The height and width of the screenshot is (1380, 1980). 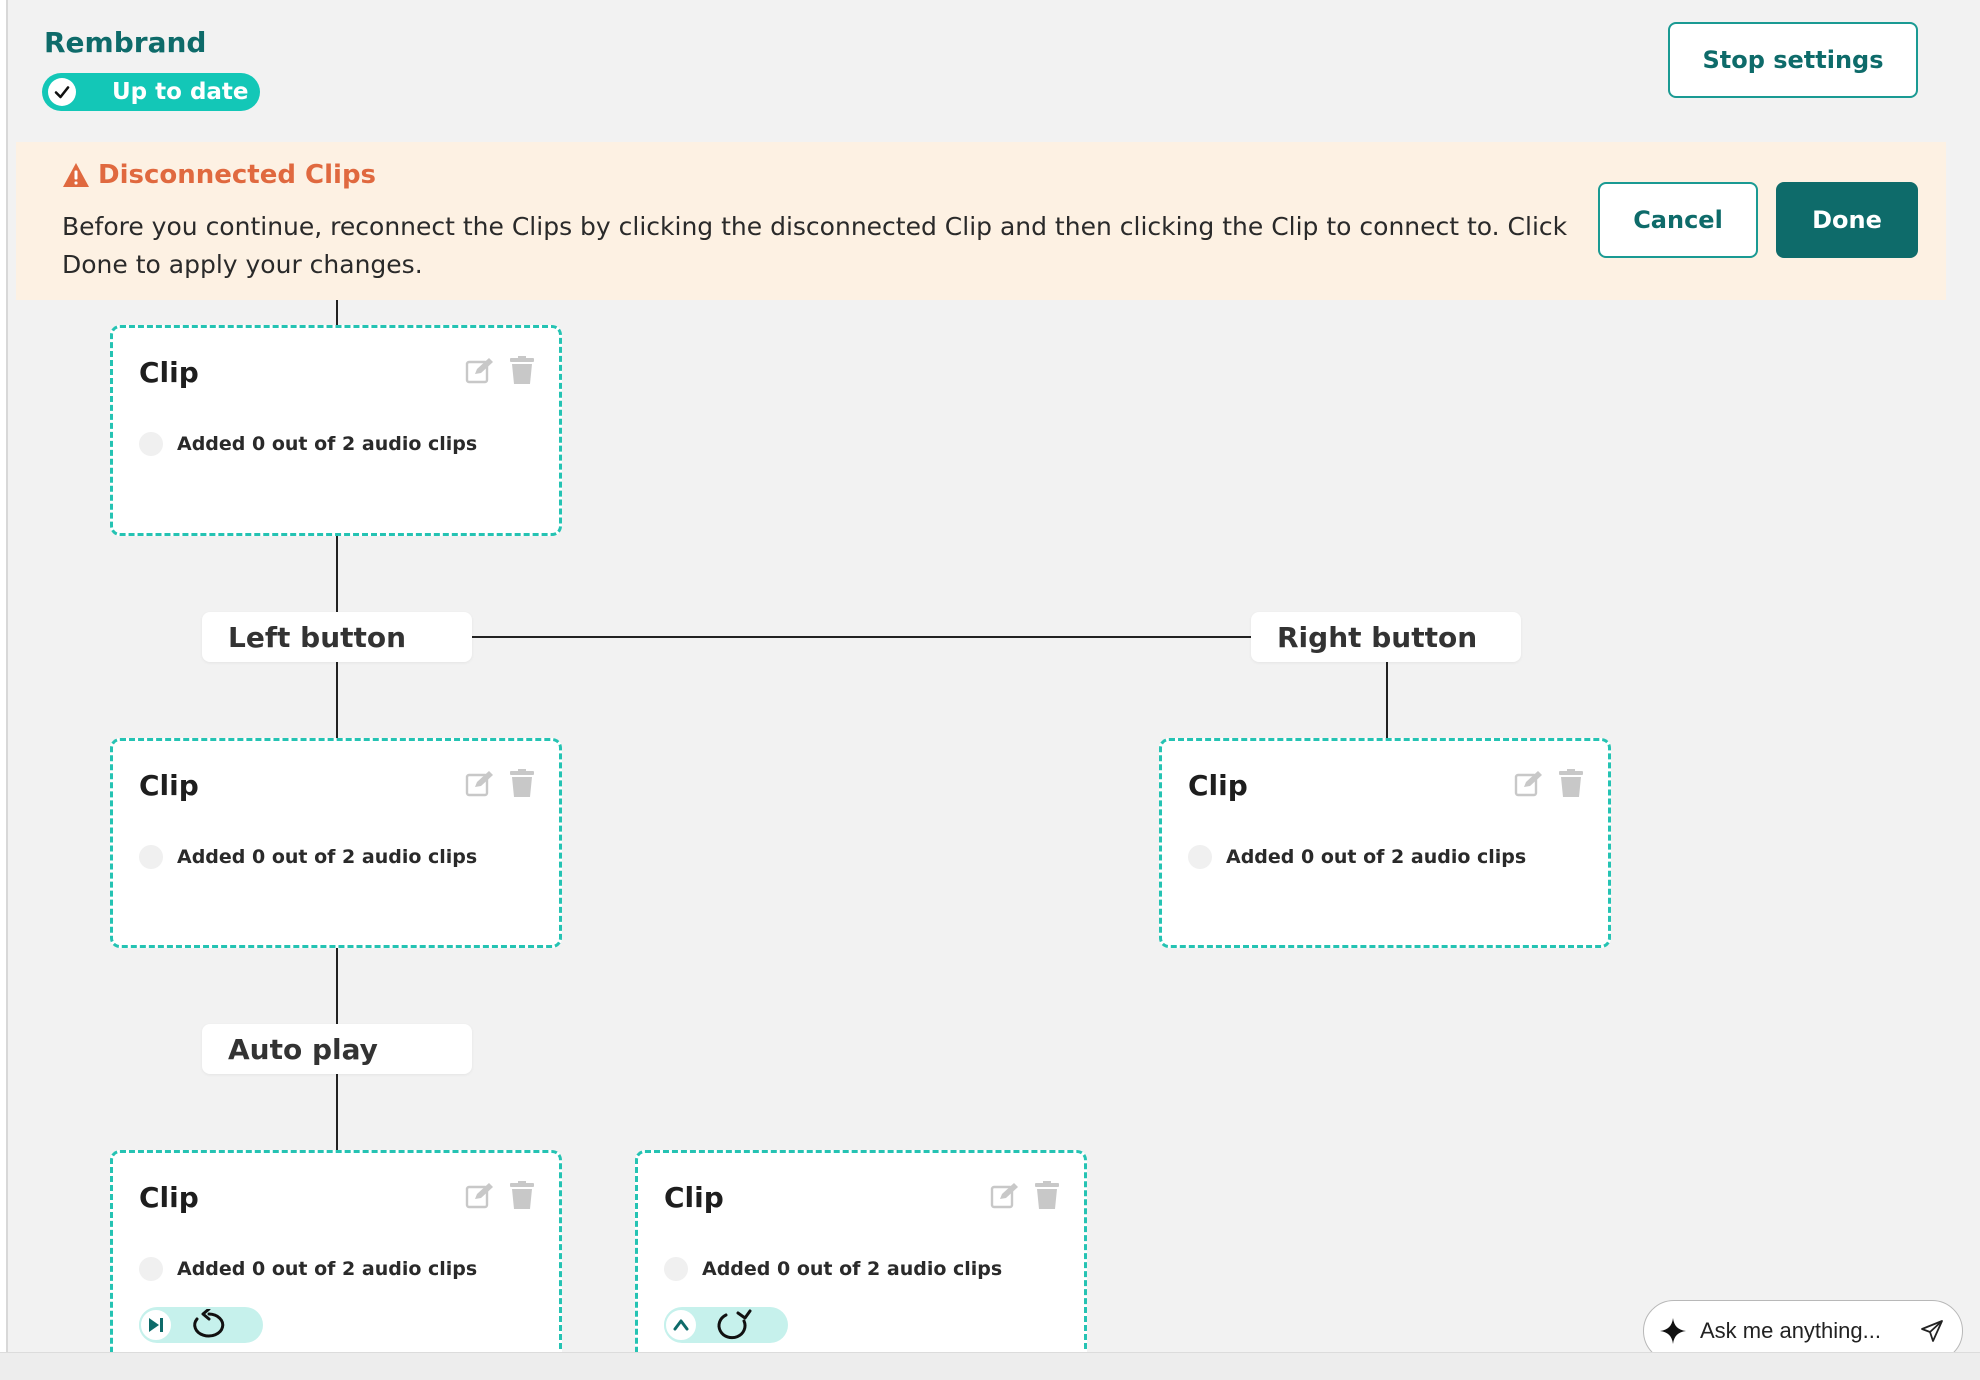 What do you see at coordinates (337, 637) in the screenshot?
I see `trigger-left-button: Left button` at bounding box center [337, 637].